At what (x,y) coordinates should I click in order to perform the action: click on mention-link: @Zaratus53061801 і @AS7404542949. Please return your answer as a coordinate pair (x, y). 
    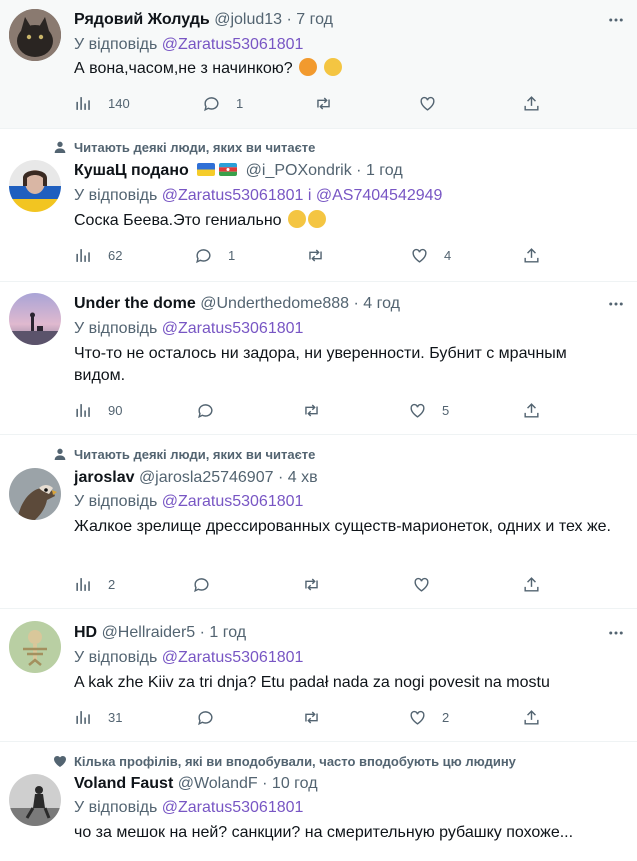
    Looking at the image, I should click on (302, 195).